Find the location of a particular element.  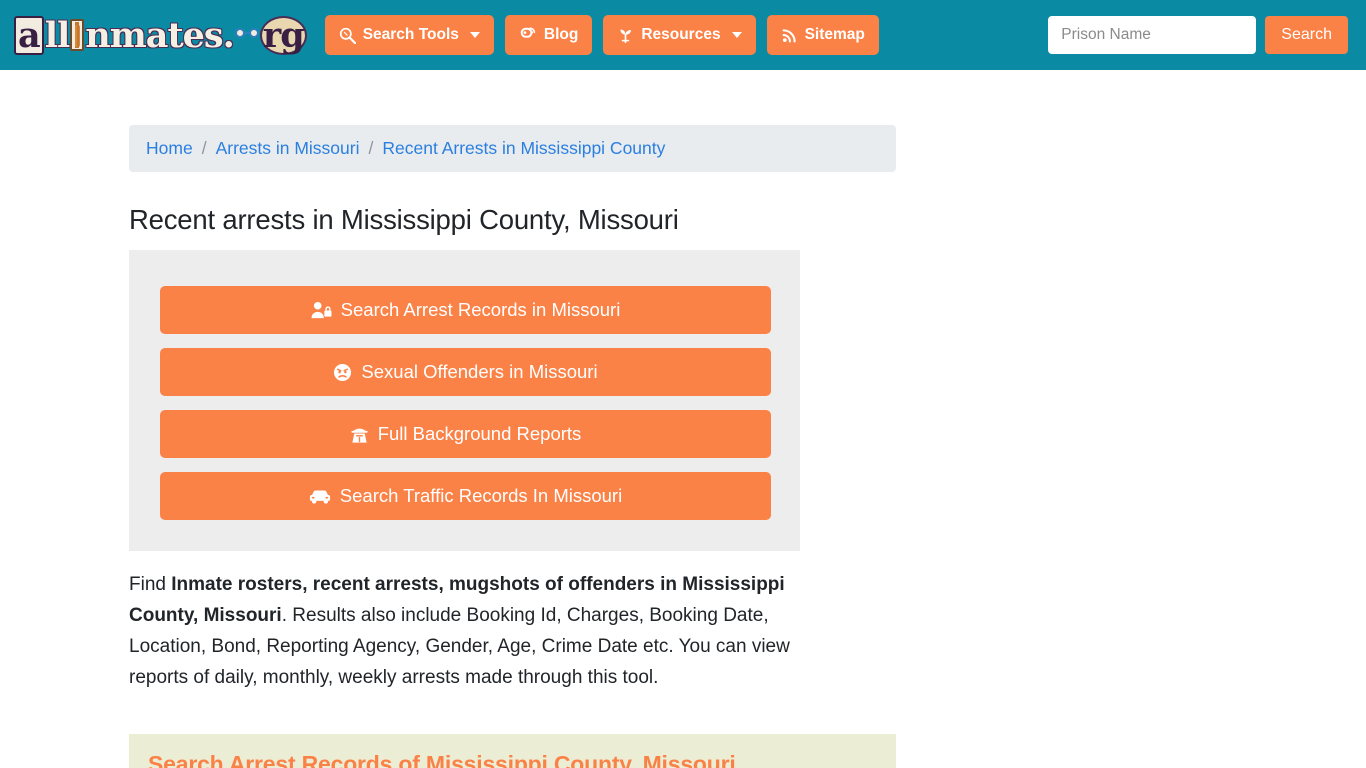

logo-wordmark: a ll nmates. rg is located at coordinates (160, 35).